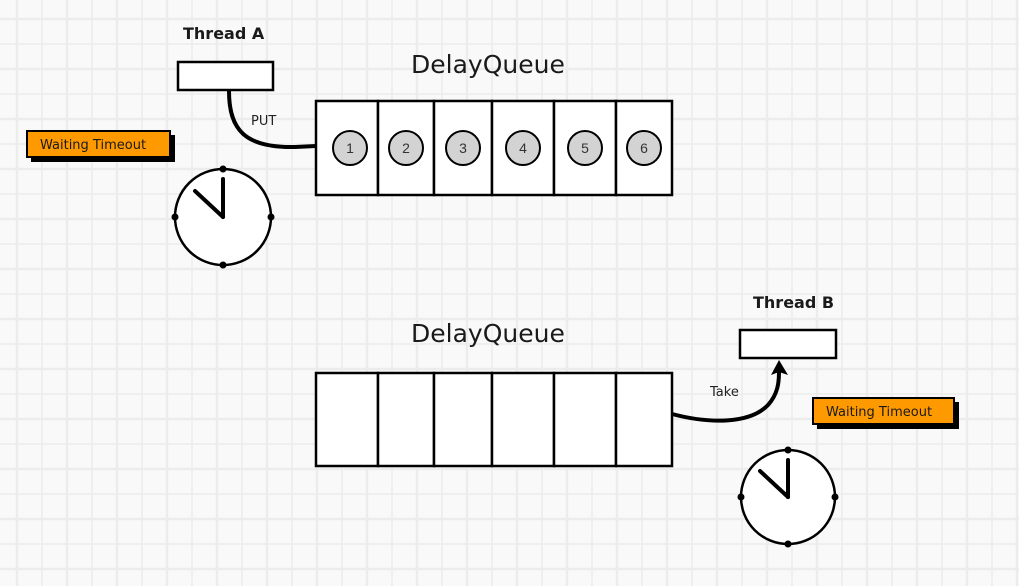 This screenshot has width=1019, height=586. I want to click on thread-a-box, so click(225, 76).